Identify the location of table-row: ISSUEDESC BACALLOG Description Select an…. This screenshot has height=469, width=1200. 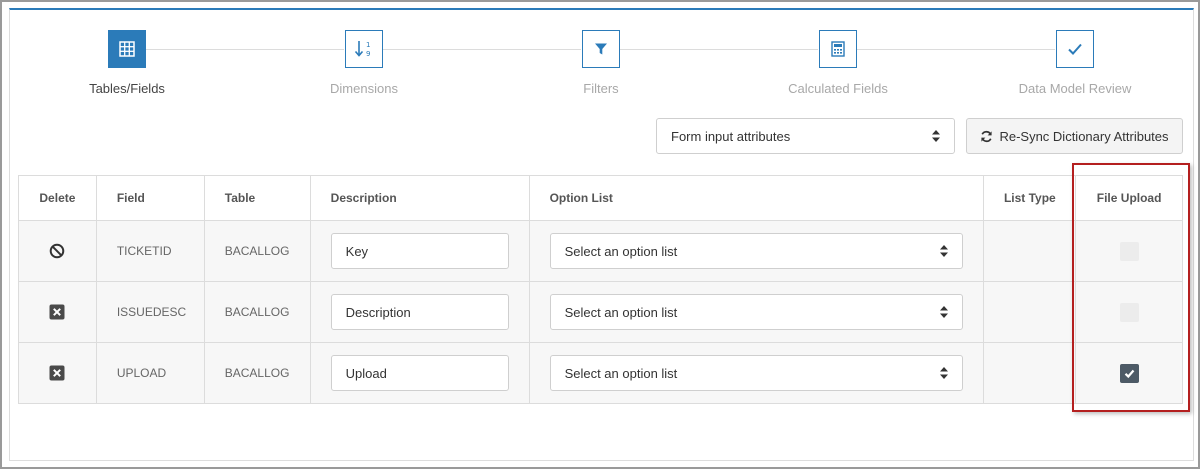
(600, 312).